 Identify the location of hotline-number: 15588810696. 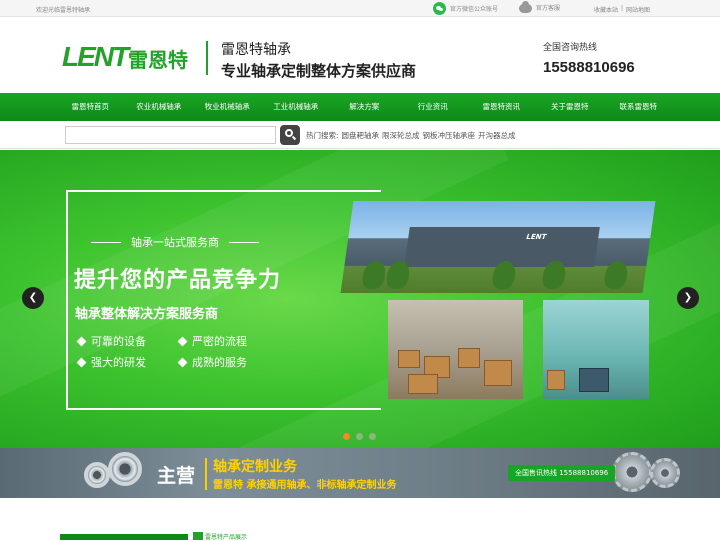
(589, 67).